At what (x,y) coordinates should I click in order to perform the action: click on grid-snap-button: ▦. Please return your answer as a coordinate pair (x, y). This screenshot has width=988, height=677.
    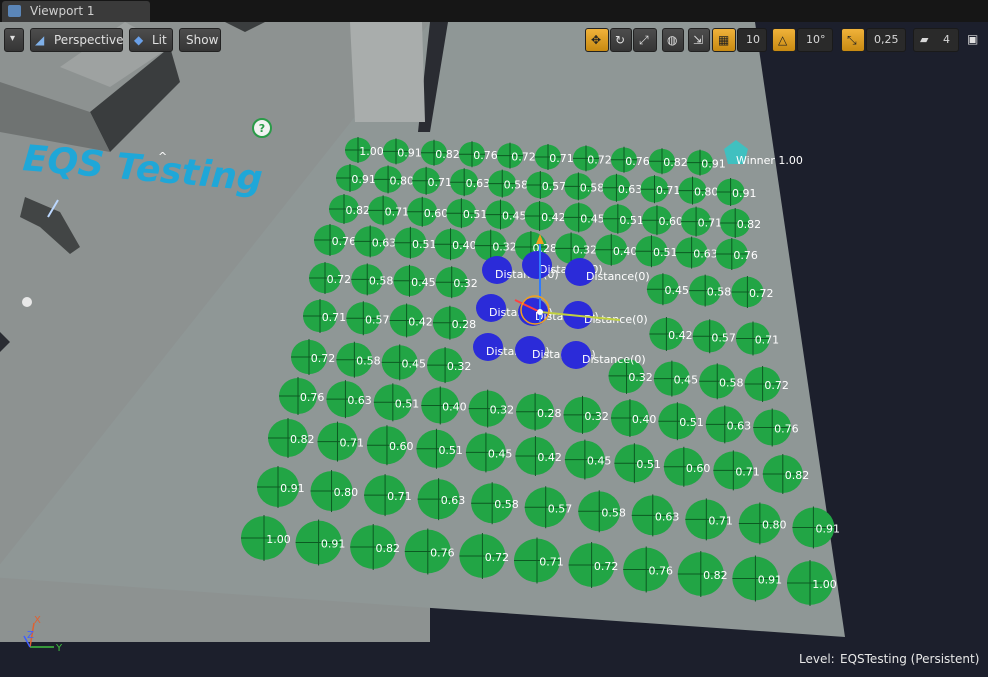
    Looking at the image, I should click on (724, 40).